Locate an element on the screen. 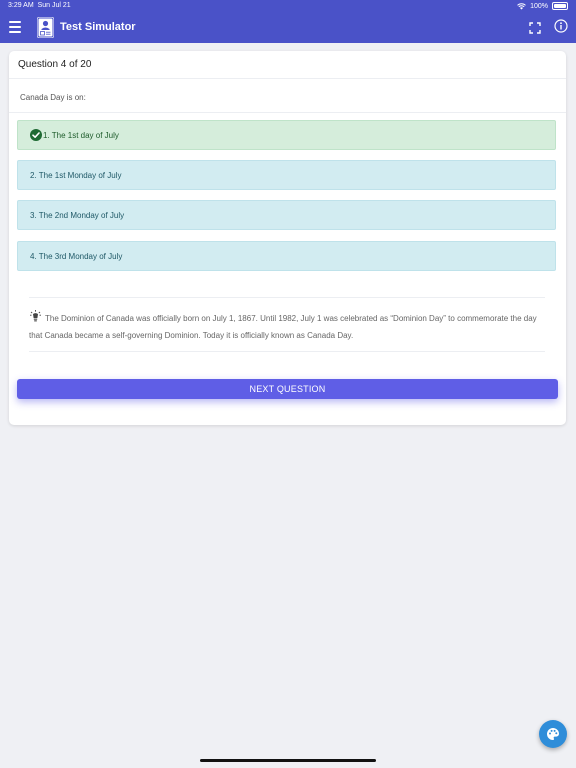 The height and width of the screenshot is (768, 576). answer-option-3: 3. The 2nd Monday of July is located at coordinates (286, 215).